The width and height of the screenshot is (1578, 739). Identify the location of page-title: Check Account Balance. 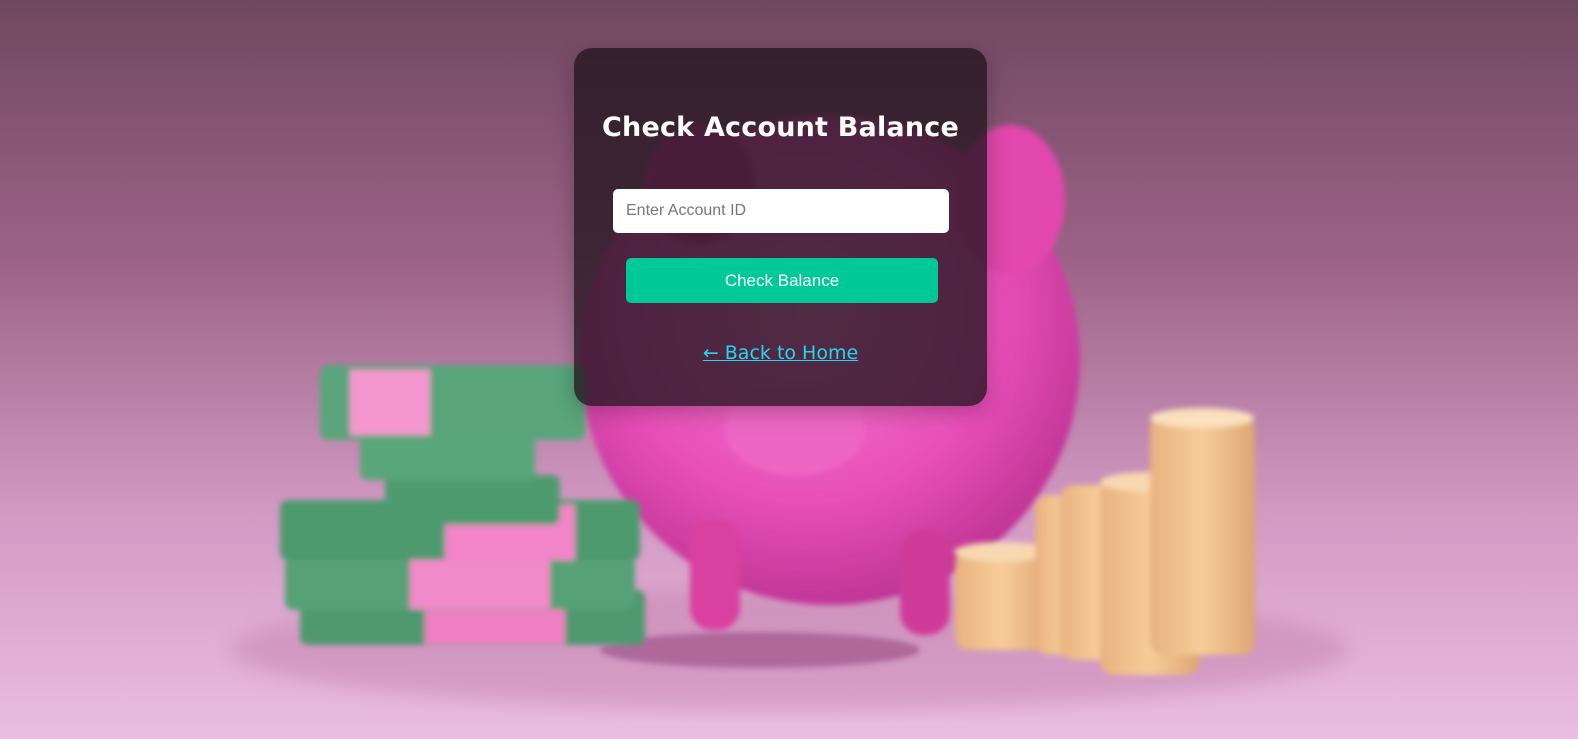
(780, 127).